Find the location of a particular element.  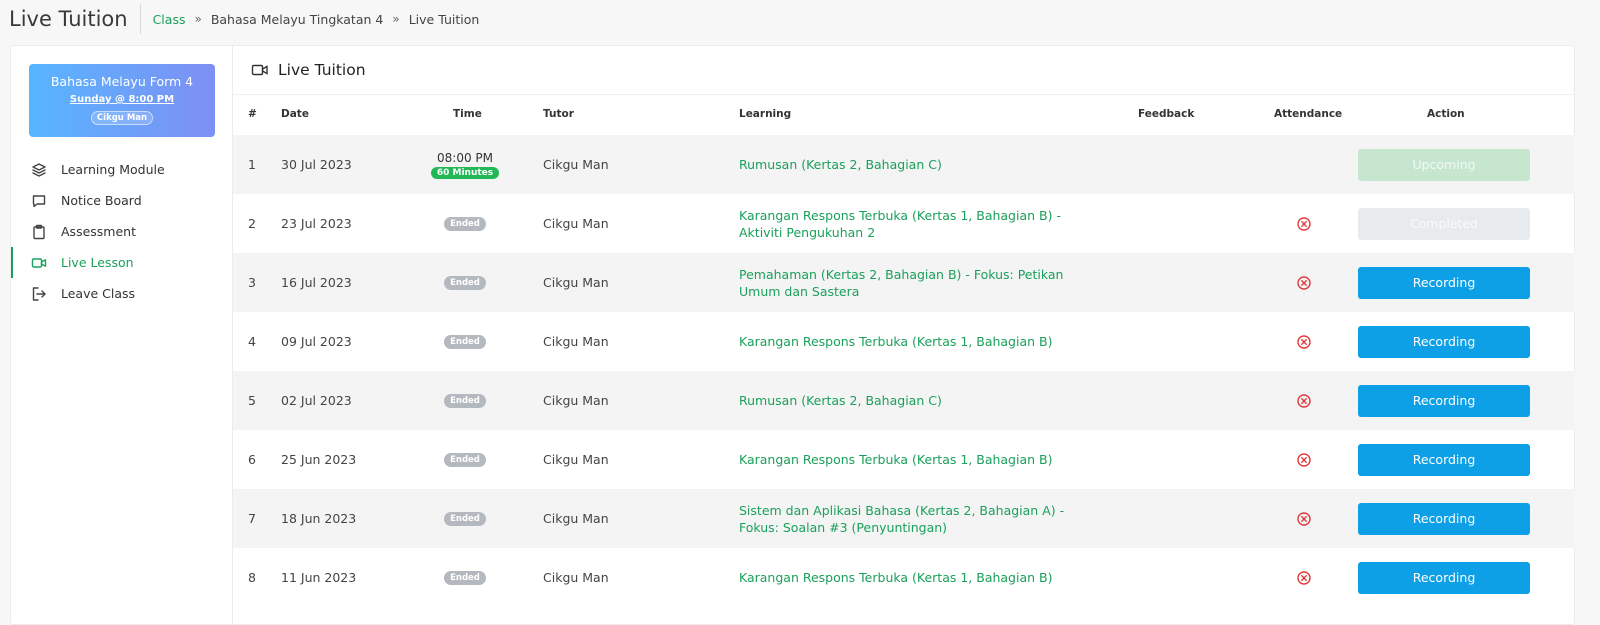

row-action: Upcoming is located at coordinates (1444, 164).